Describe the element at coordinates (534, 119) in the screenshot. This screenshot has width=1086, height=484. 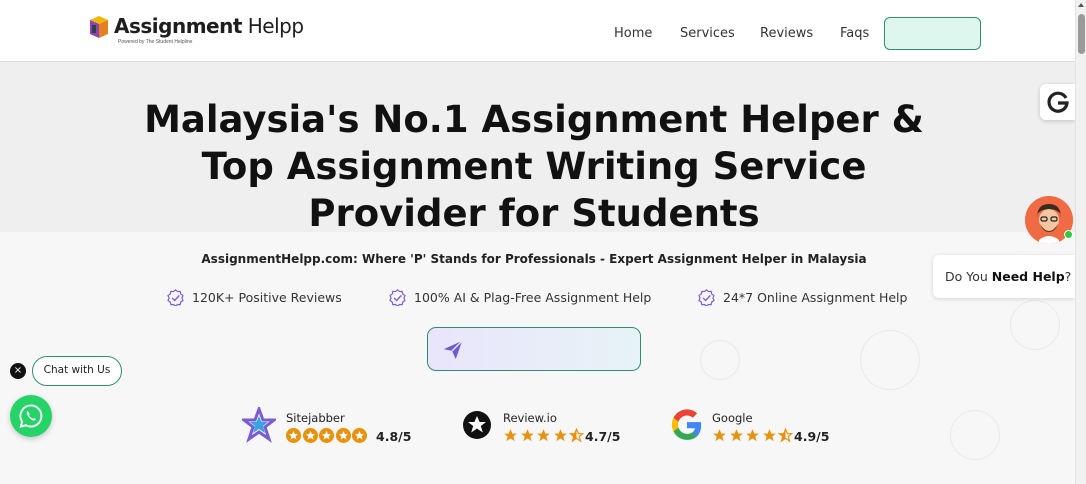
I see `hero-title-line: Malaysia's No.1 Assignment Helper &` at that location.